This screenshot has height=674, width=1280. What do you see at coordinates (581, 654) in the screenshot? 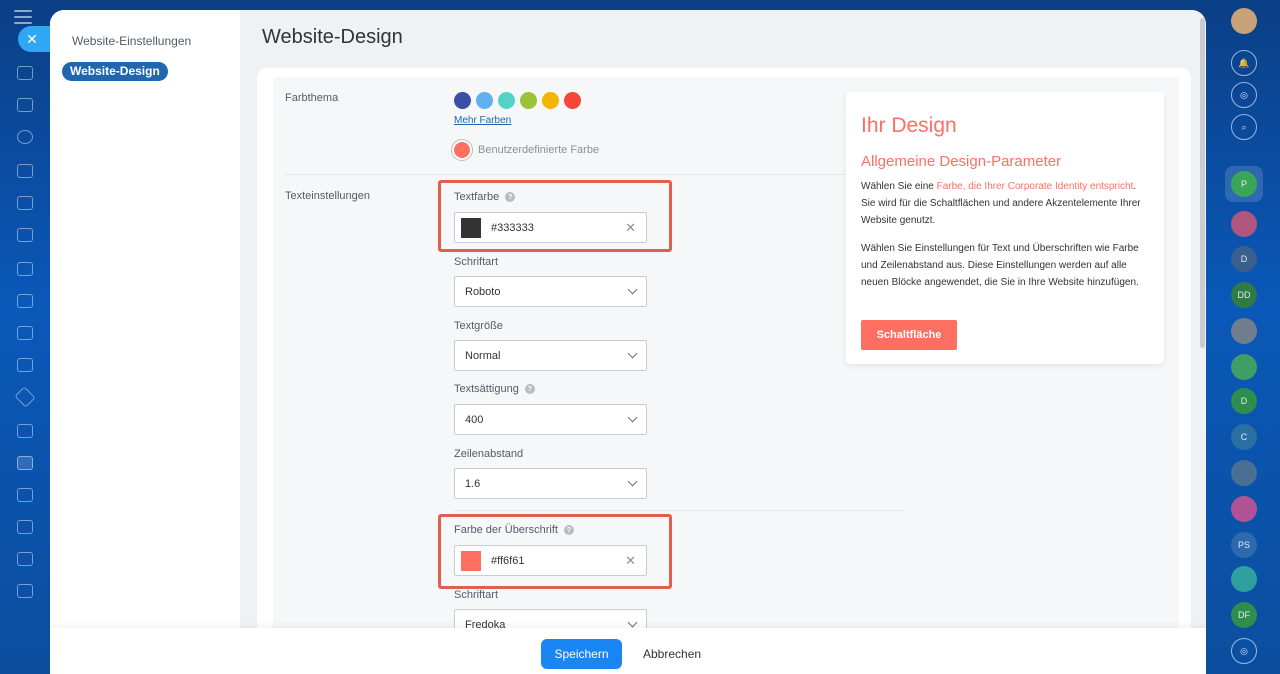
I see `save-button: Speichern` at bounding box center [581, 654].